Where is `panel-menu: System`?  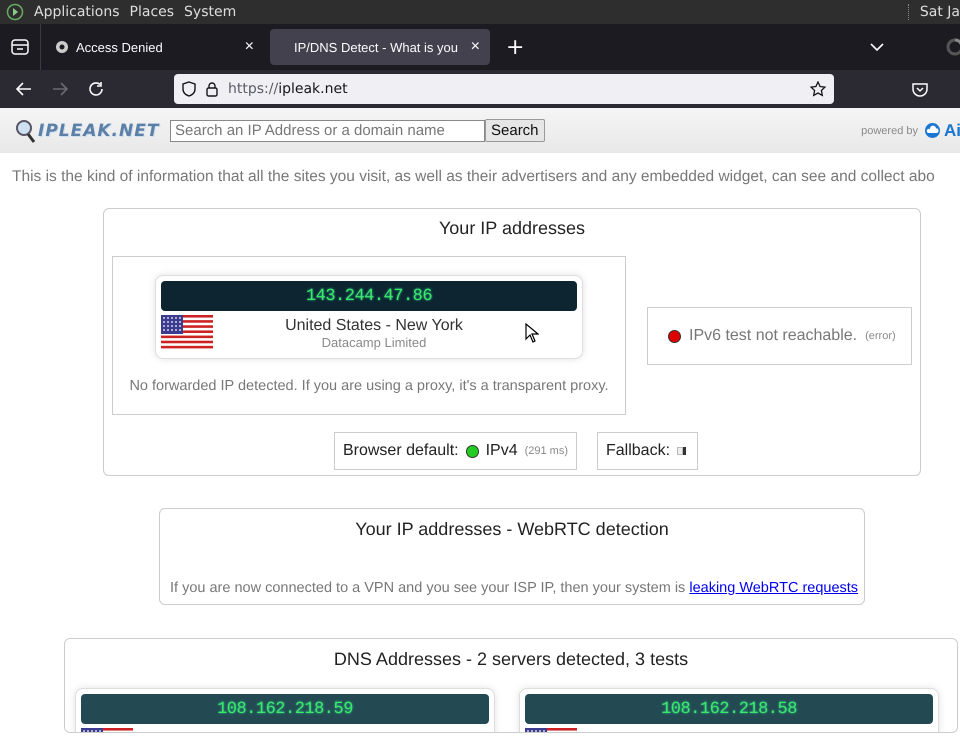 panel-menu: System is located at coordinates (210, 12).